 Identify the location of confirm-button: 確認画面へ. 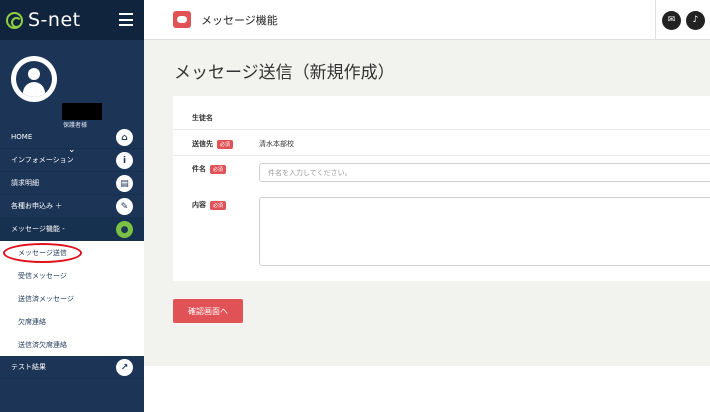
(208, 311).